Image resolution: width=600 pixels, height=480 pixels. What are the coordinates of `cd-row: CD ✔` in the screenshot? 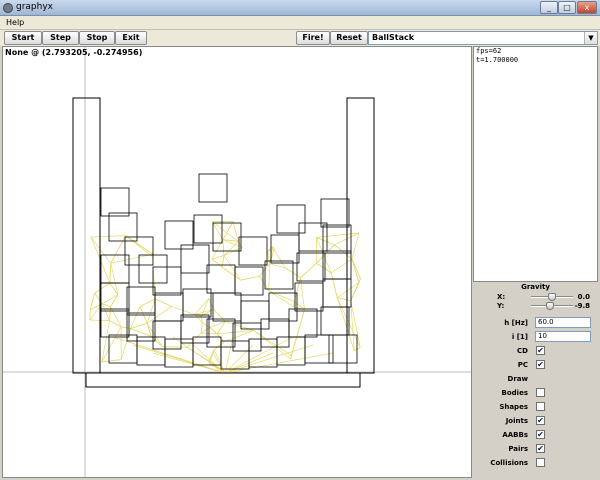 It's located at (535, 351).